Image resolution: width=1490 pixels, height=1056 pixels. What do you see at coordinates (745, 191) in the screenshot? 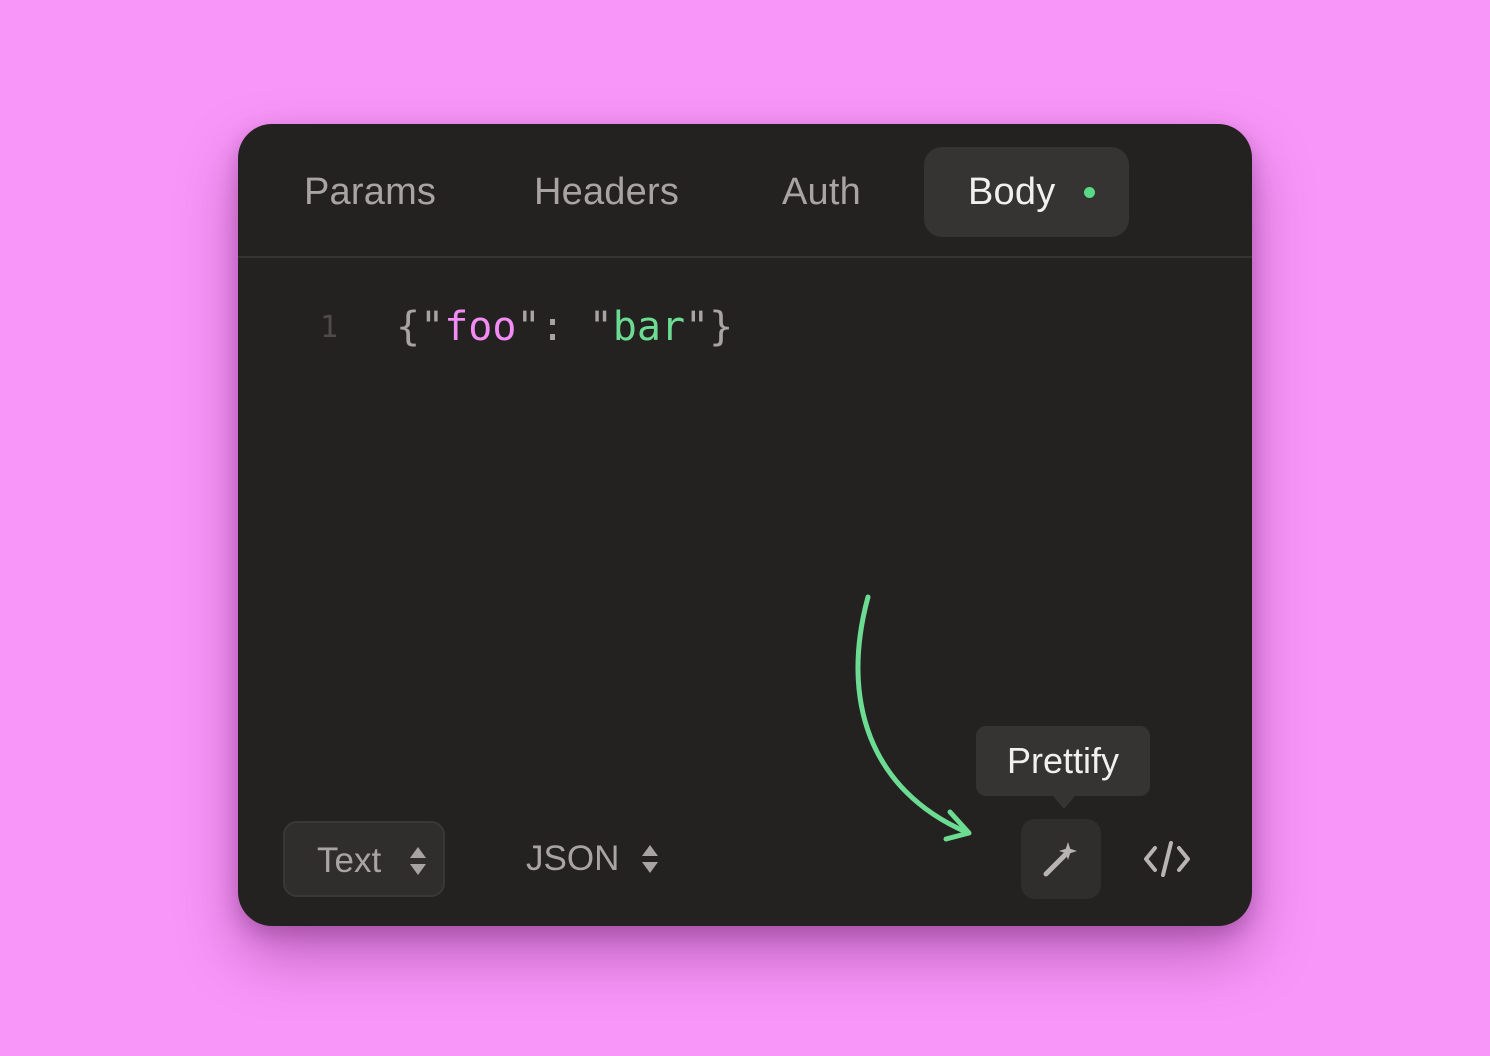
I see `tab-bar: Params Headers Auth Body` at bounding box center [745, 191].